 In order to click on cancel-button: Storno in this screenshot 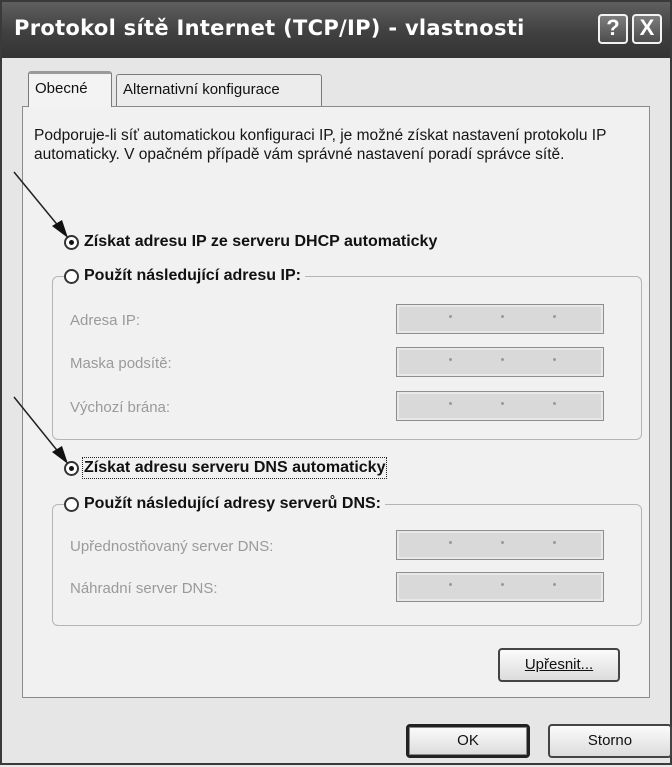, I will do `click(610, 741)`.